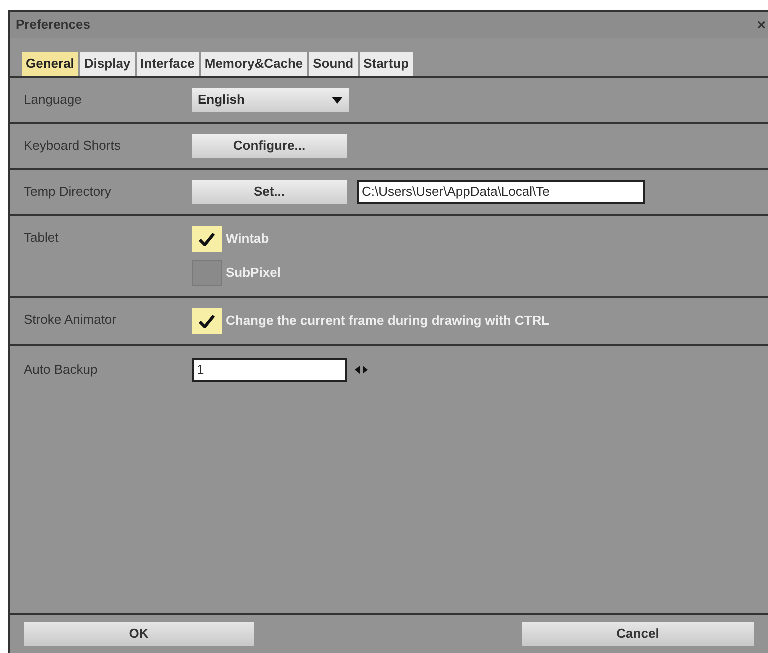 The height and width of the screenshot is (653, 768). What do you see at coordinates (388, 321) in the screenshot?
I see `checkbox-label: Change the current frame during drawing with CTRL` at bounding box center [388, 321].